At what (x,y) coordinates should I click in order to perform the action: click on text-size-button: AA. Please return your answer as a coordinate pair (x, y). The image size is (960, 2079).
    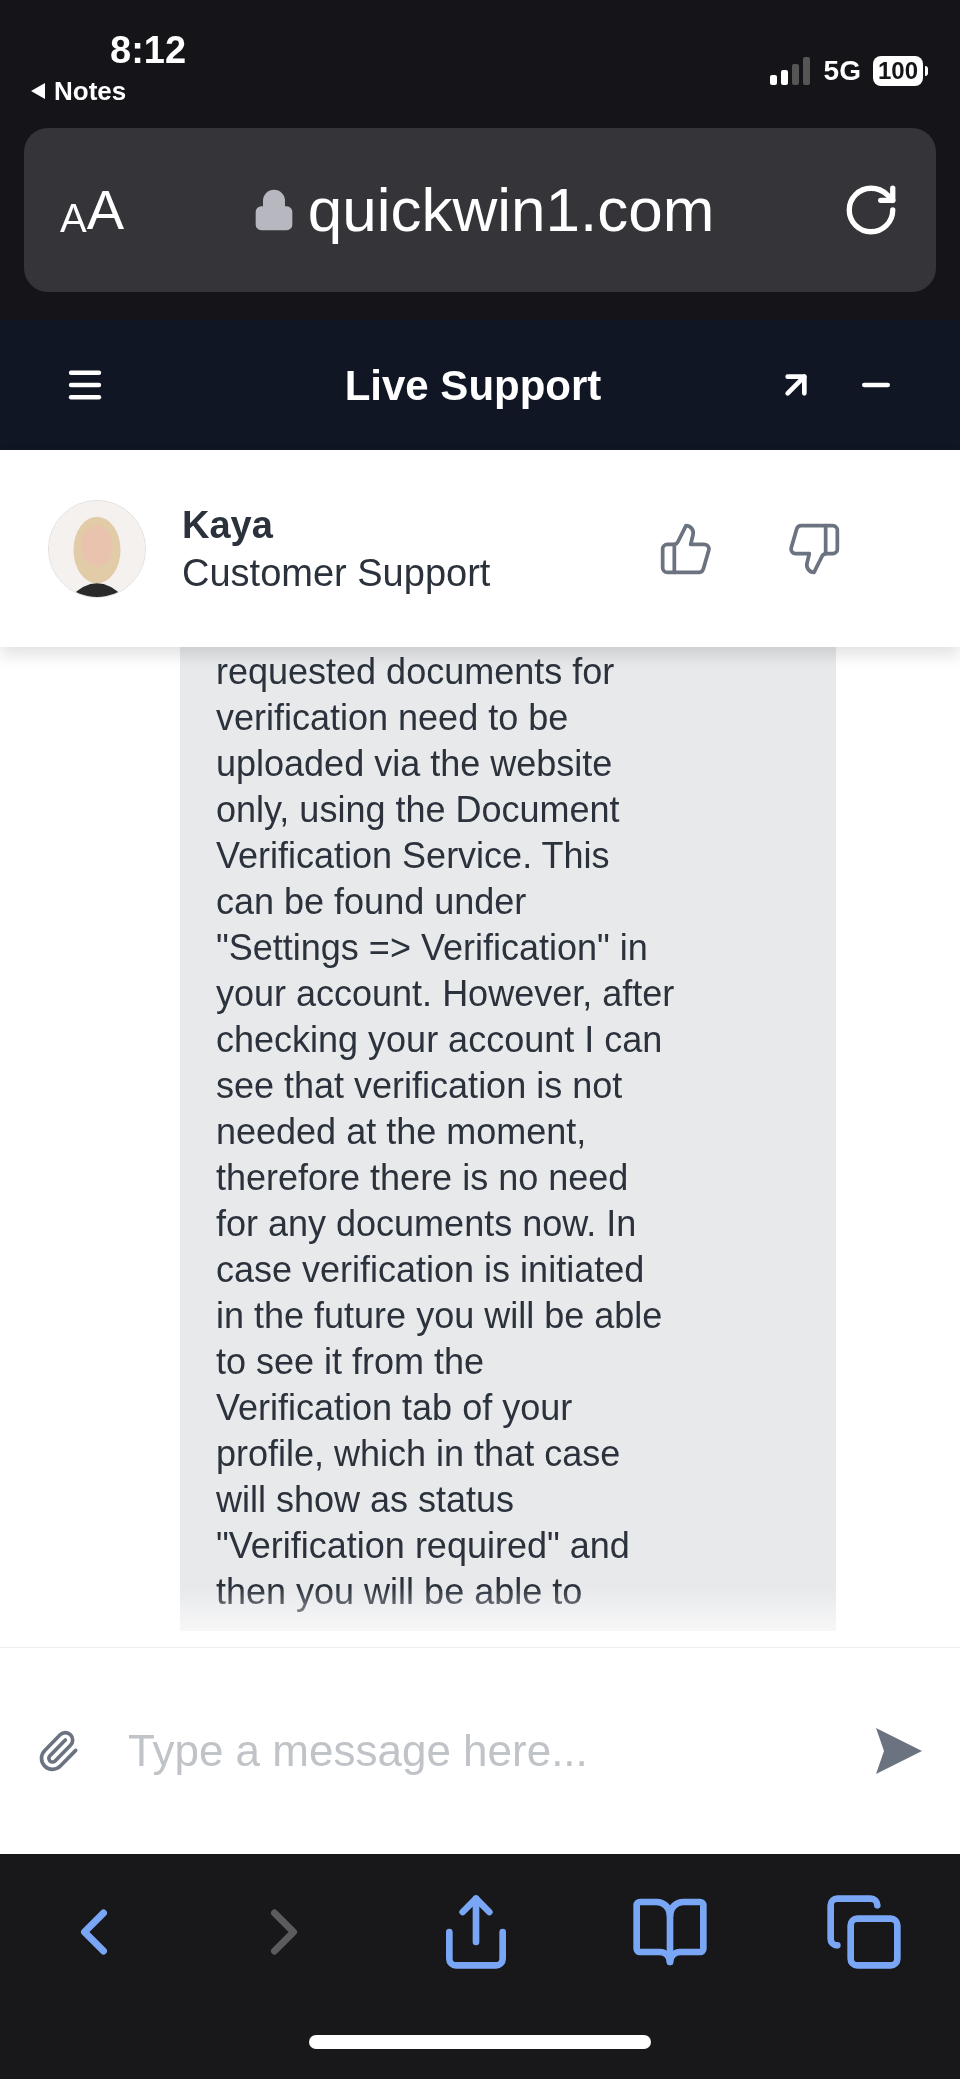
    Looking at the image, I should click on (92, 210).